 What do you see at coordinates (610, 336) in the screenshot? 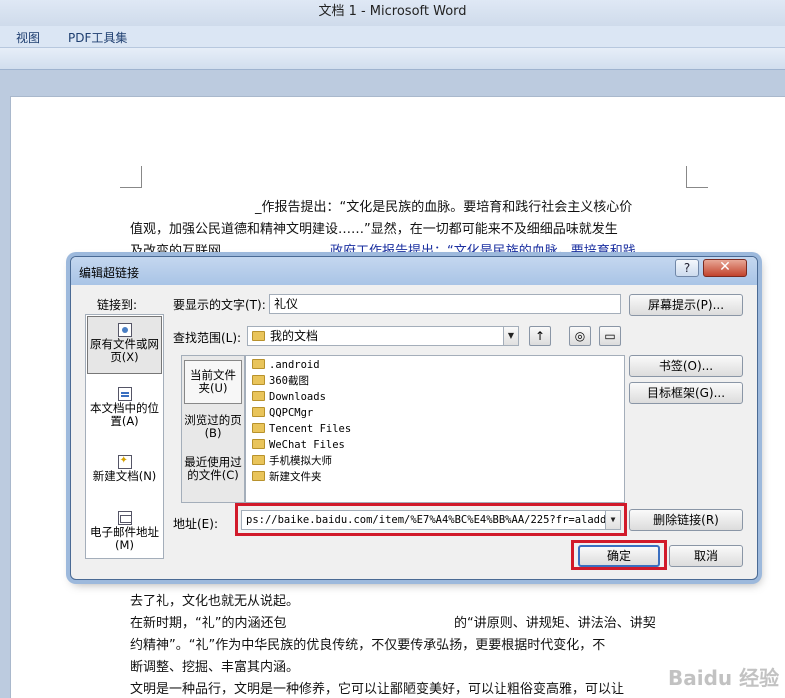
I see `browse-file-icon: ▭` at bounding box center [610, 336].